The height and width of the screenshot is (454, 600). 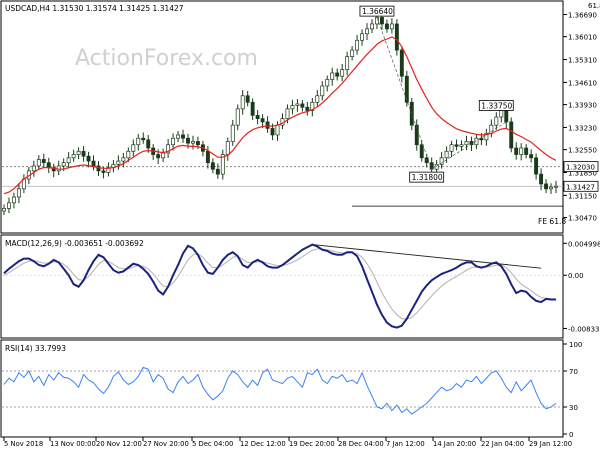 I want to click on macd-y-tick-label: 0.00, so click(x=576, y=276).